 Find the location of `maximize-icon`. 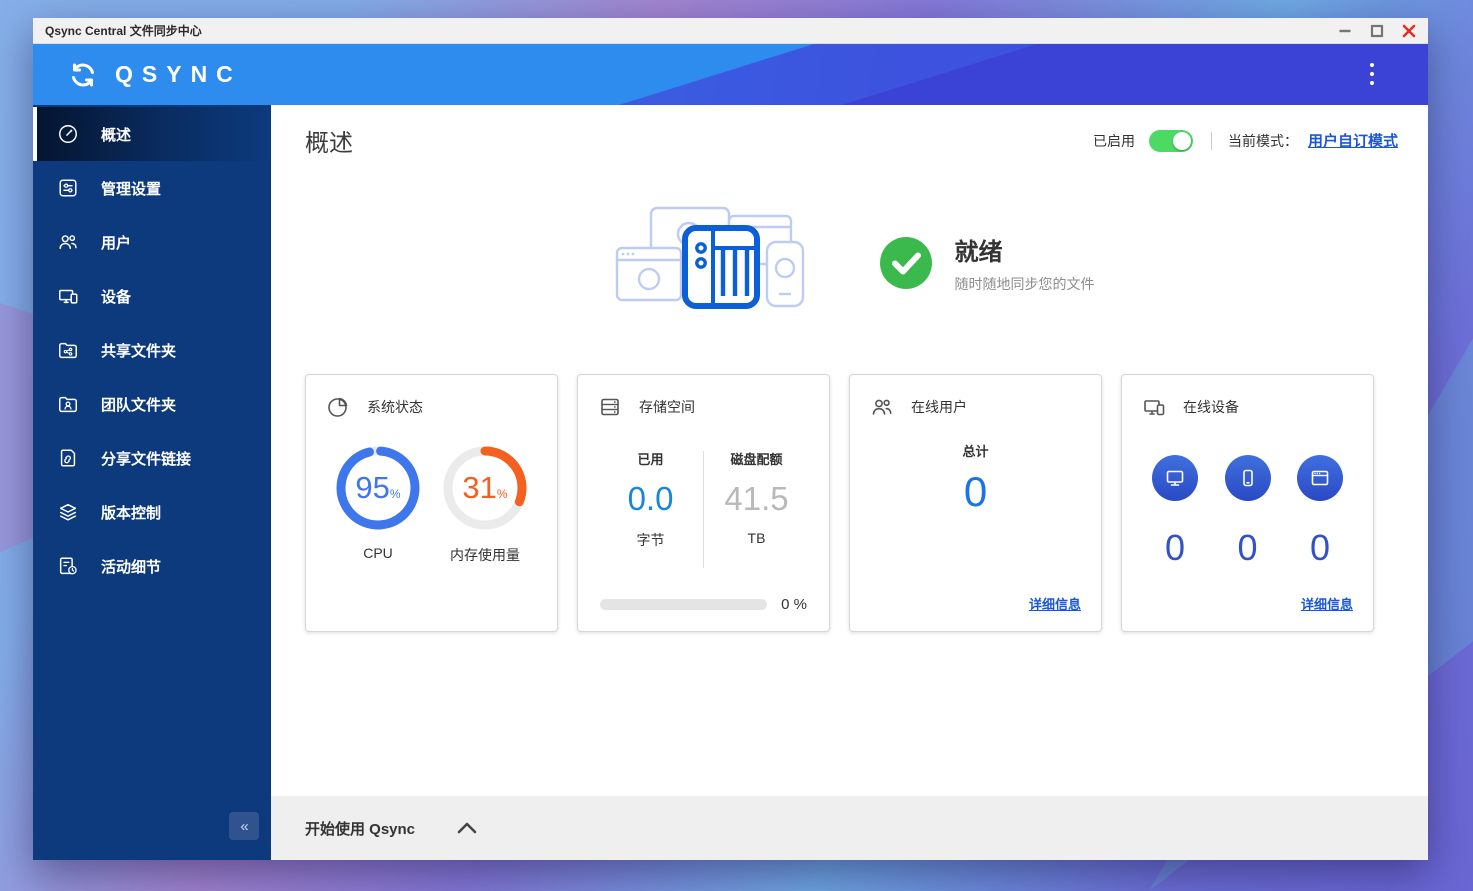

maximize-icon is located at coordinates (1377, 30).